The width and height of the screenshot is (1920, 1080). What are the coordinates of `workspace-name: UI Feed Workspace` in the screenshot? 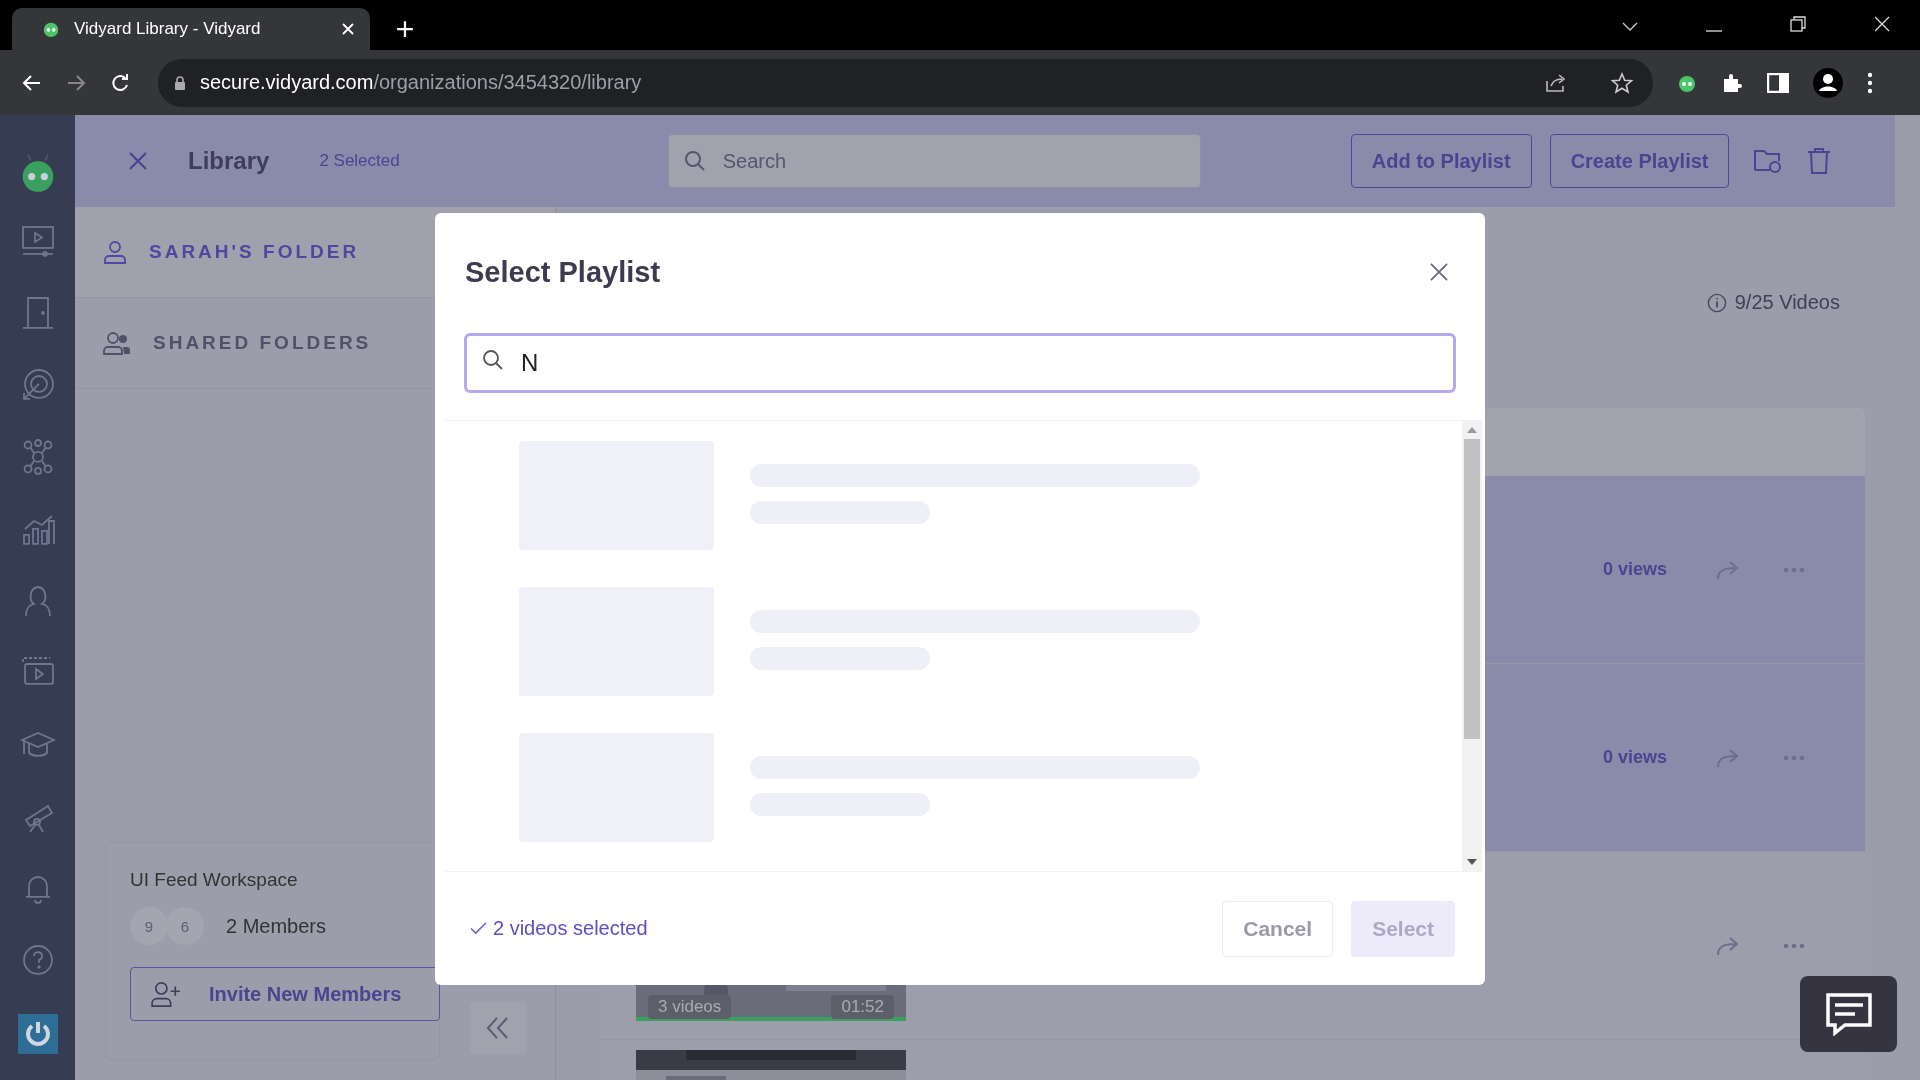 It's located at (214, 880).